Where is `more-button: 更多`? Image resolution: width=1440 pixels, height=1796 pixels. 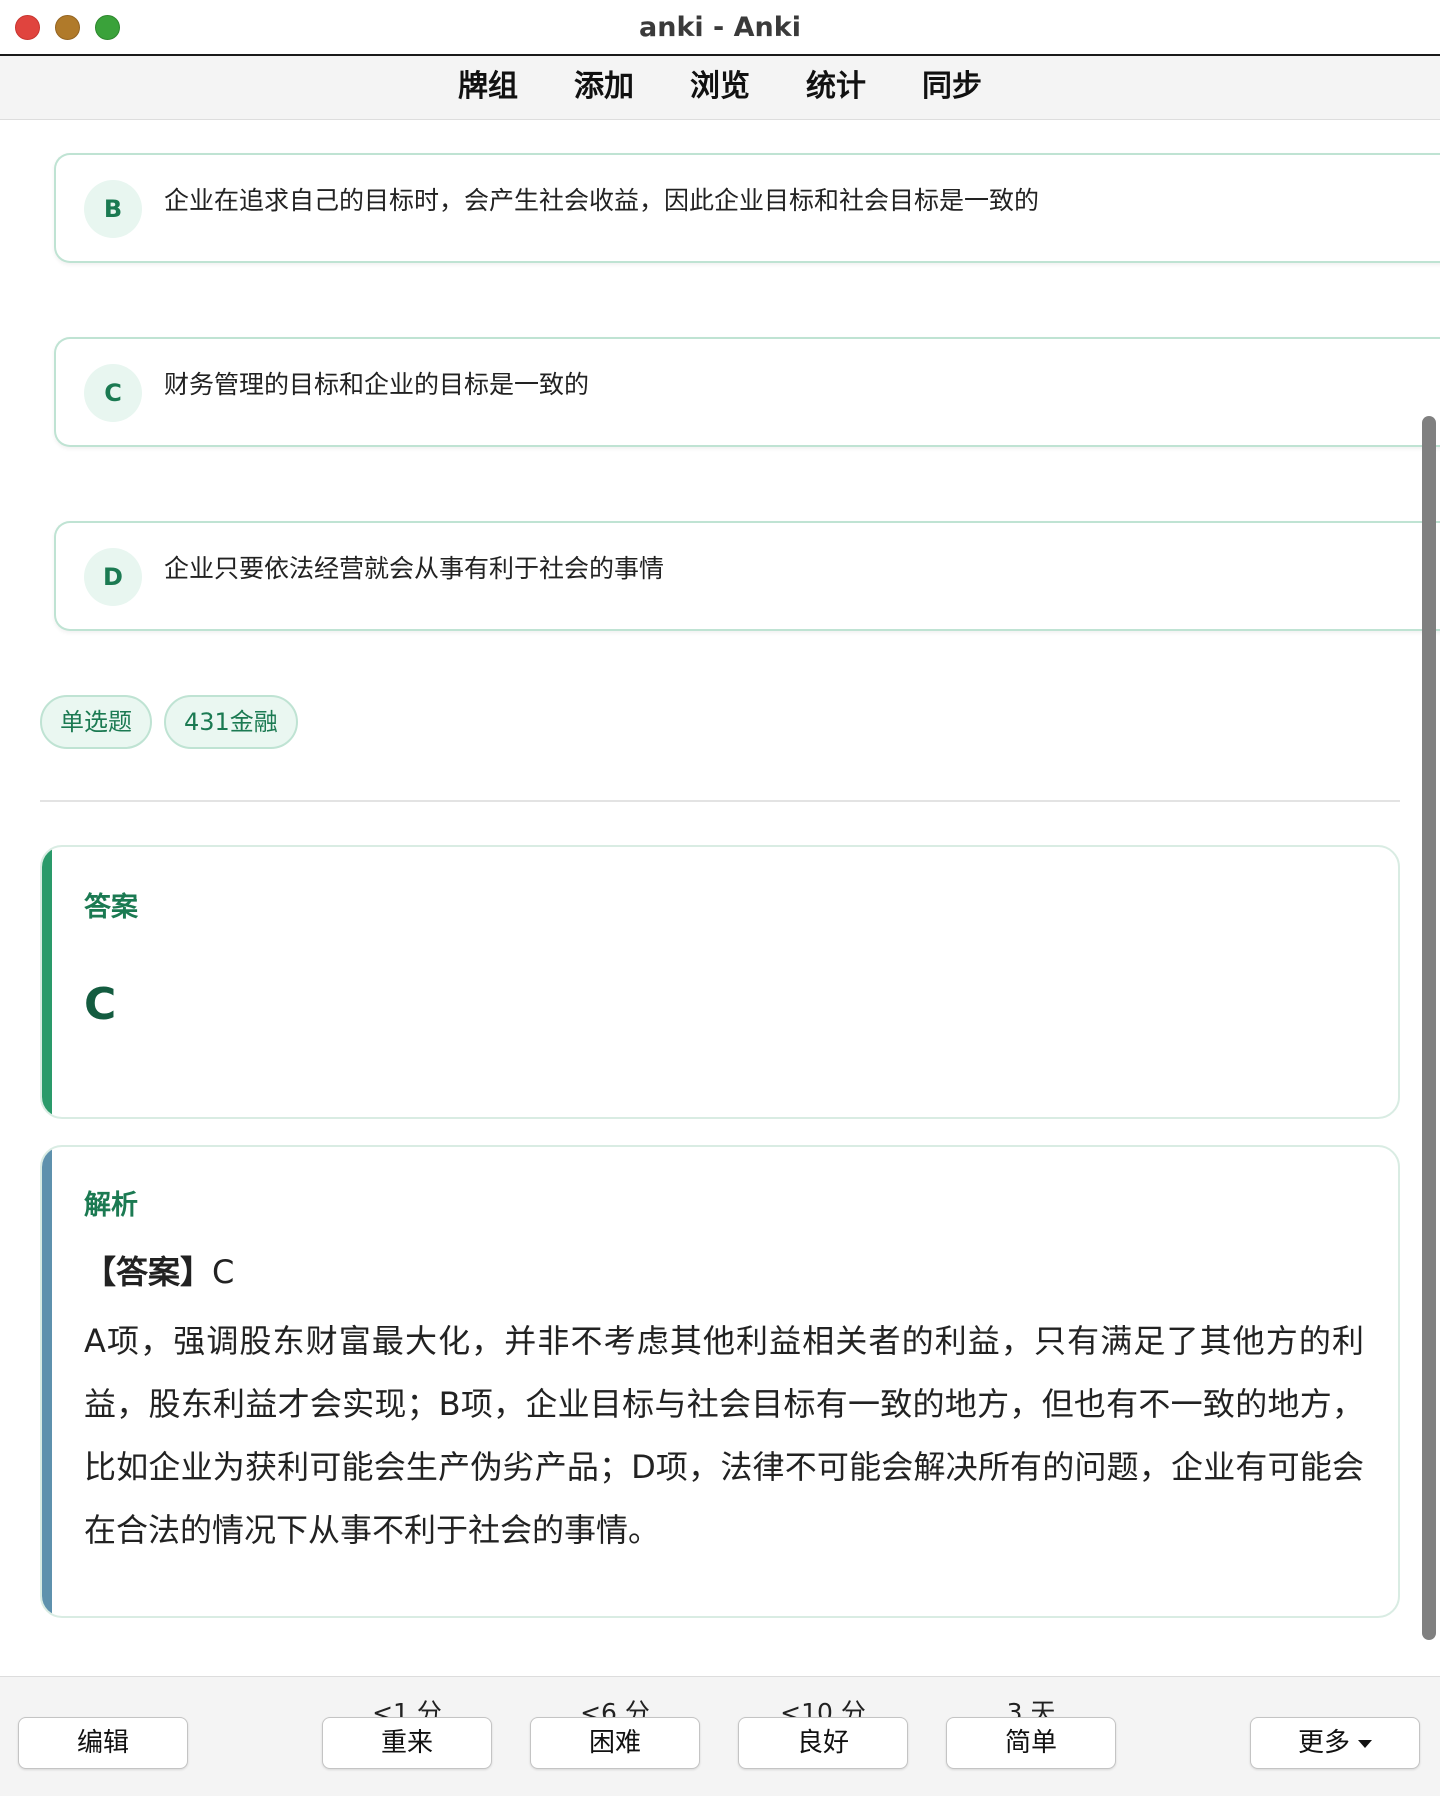 more-button: 更多 is located at coordinates (1335, 1743).